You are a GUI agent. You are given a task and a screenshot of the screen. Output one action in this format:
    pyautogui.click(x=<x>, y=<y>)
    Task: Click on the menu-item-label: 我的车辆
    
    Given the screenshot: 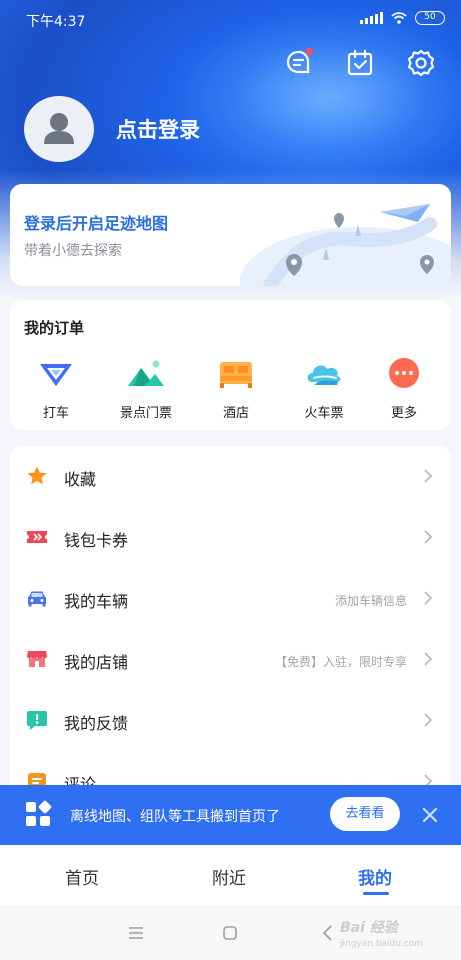 What is the action you would take?
    pyautogui.click(x=96, y=601)
    